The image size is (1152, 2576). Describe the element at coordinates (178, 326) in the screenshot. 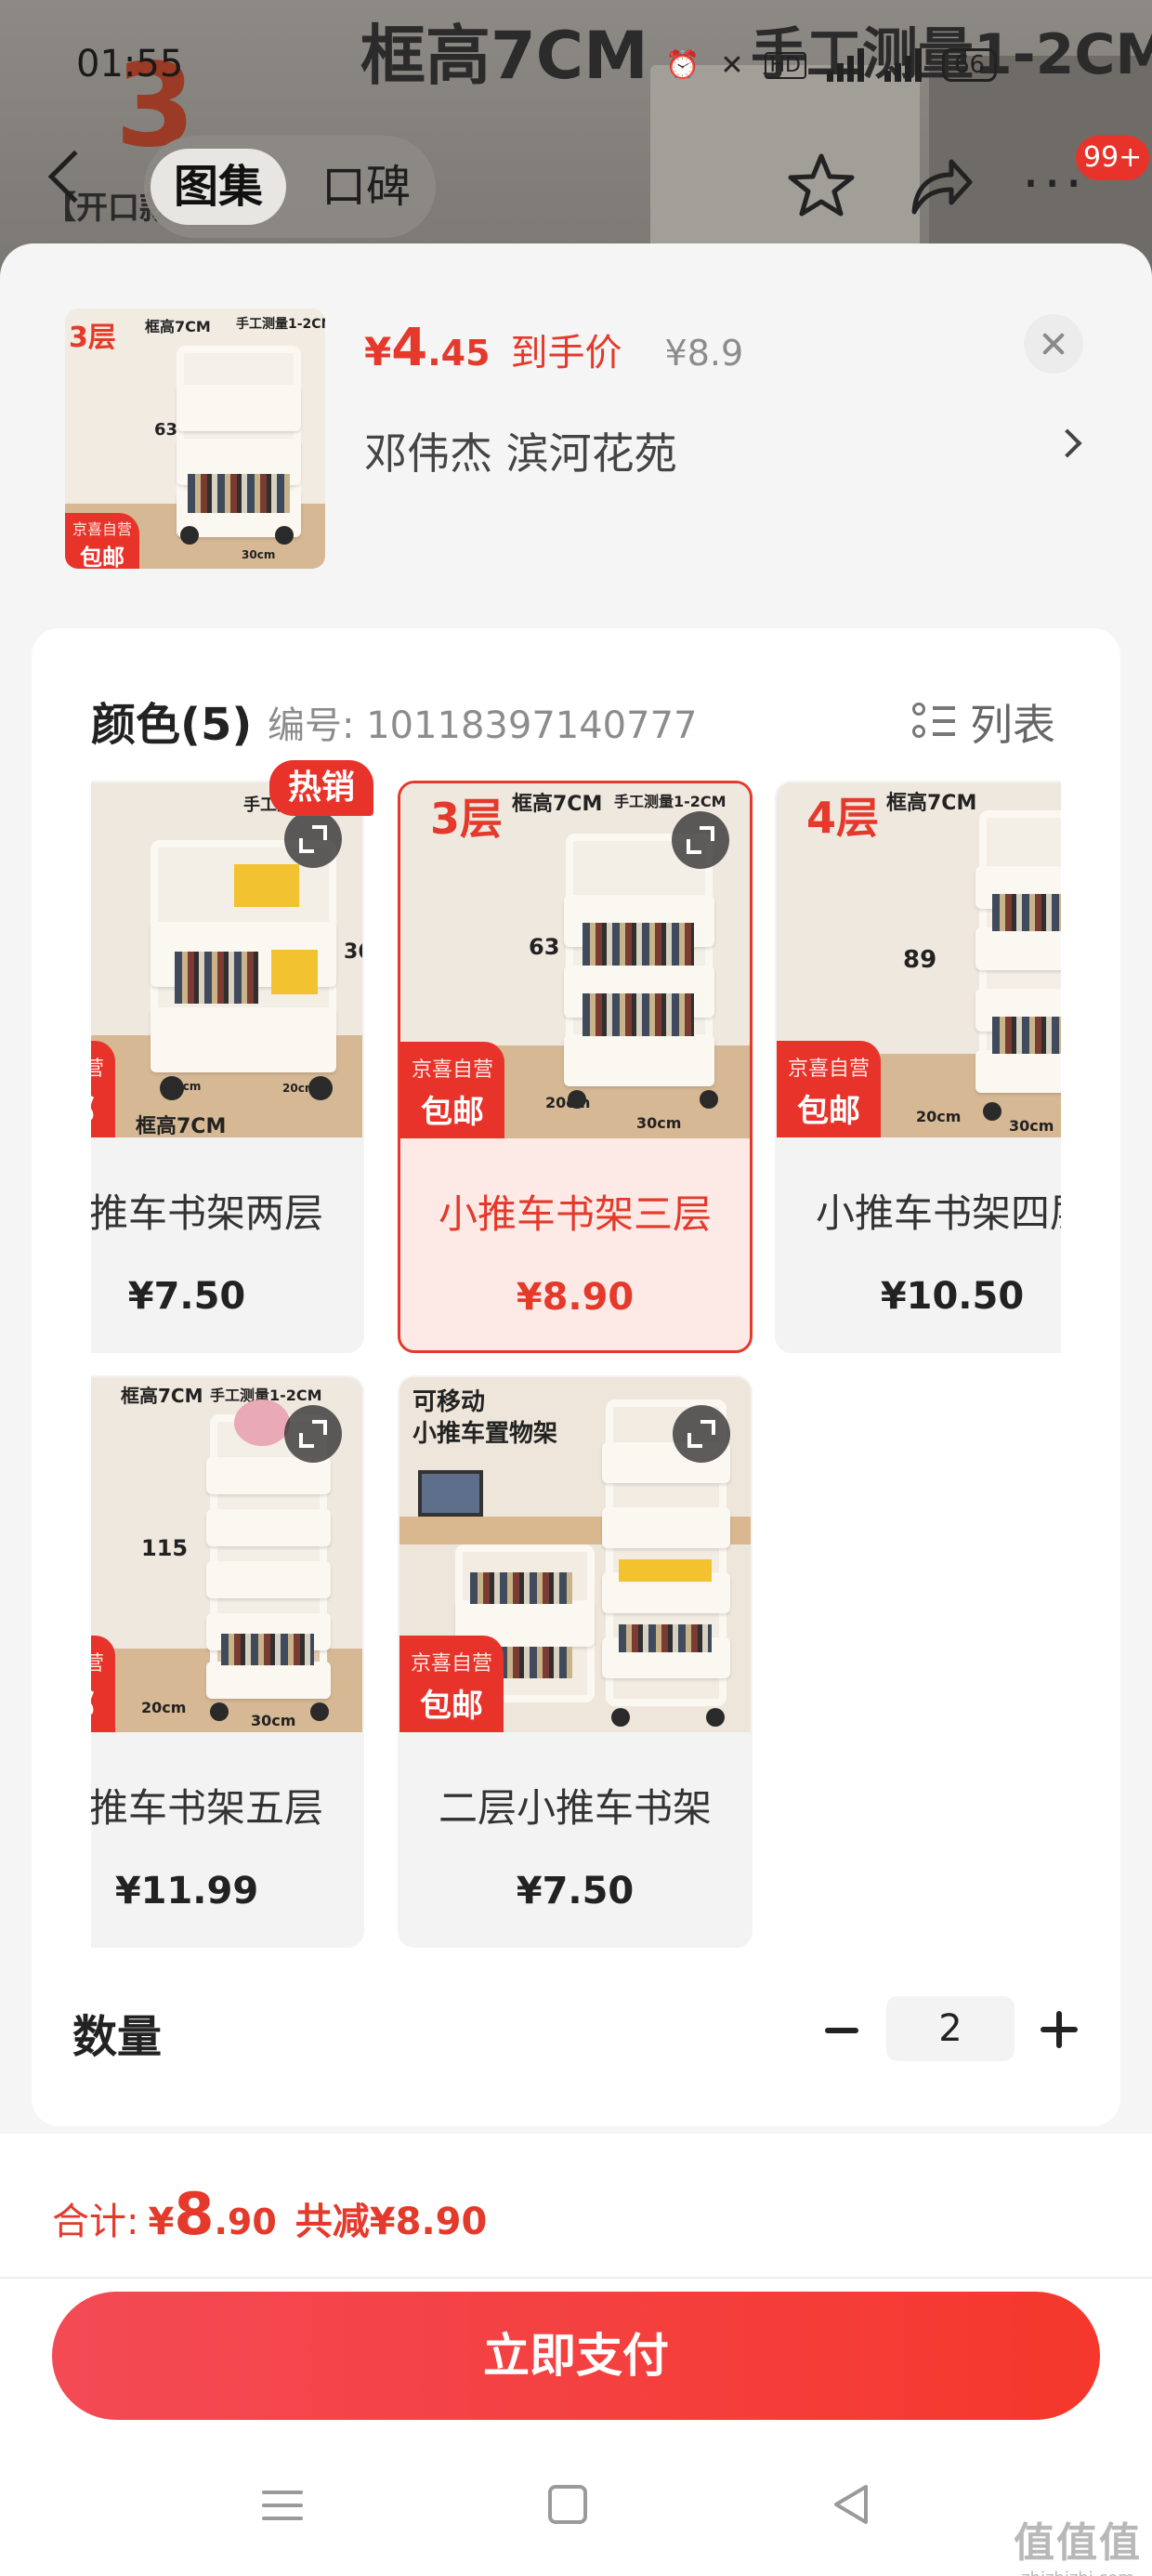

I see `thumb-label-top-left: 框高7CM` at that location.